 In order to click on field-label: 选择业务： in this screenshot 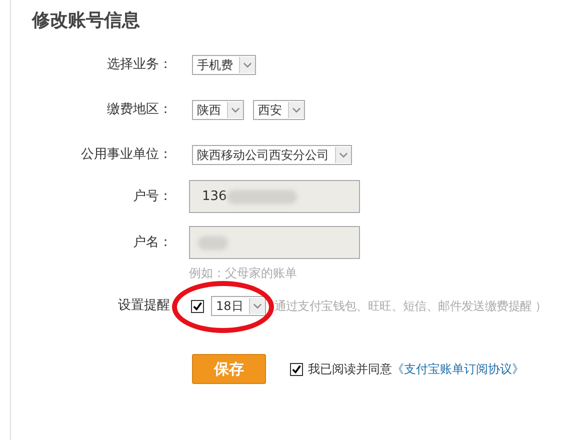, I will do `click(139, 65)`.